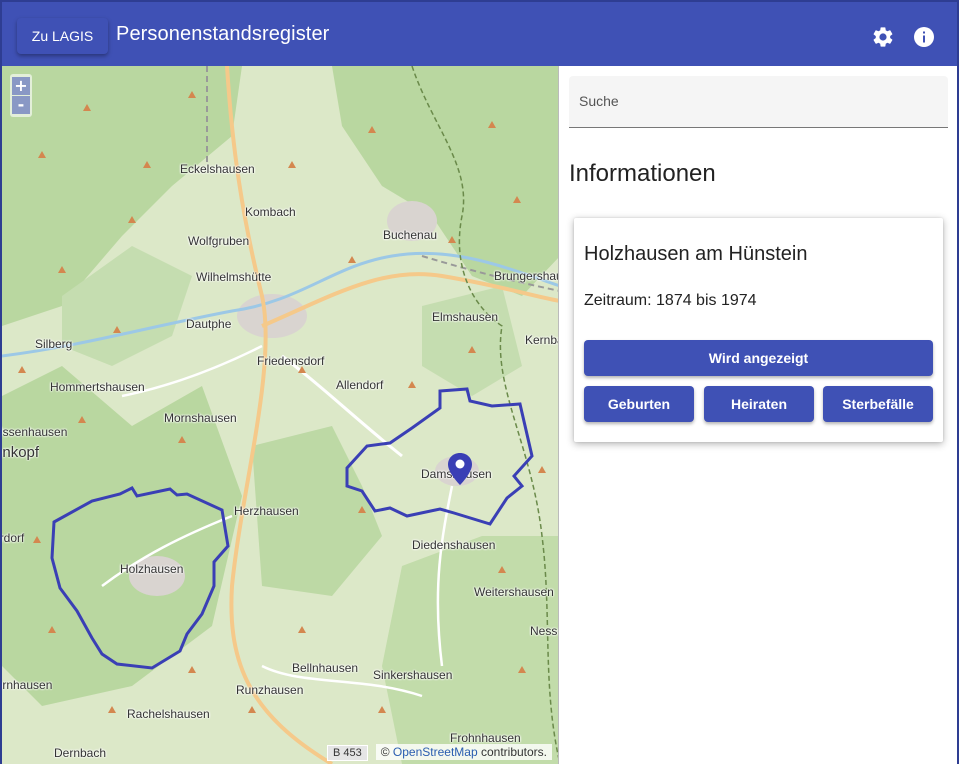  I want to click on gear-icon, so click(883, 37).